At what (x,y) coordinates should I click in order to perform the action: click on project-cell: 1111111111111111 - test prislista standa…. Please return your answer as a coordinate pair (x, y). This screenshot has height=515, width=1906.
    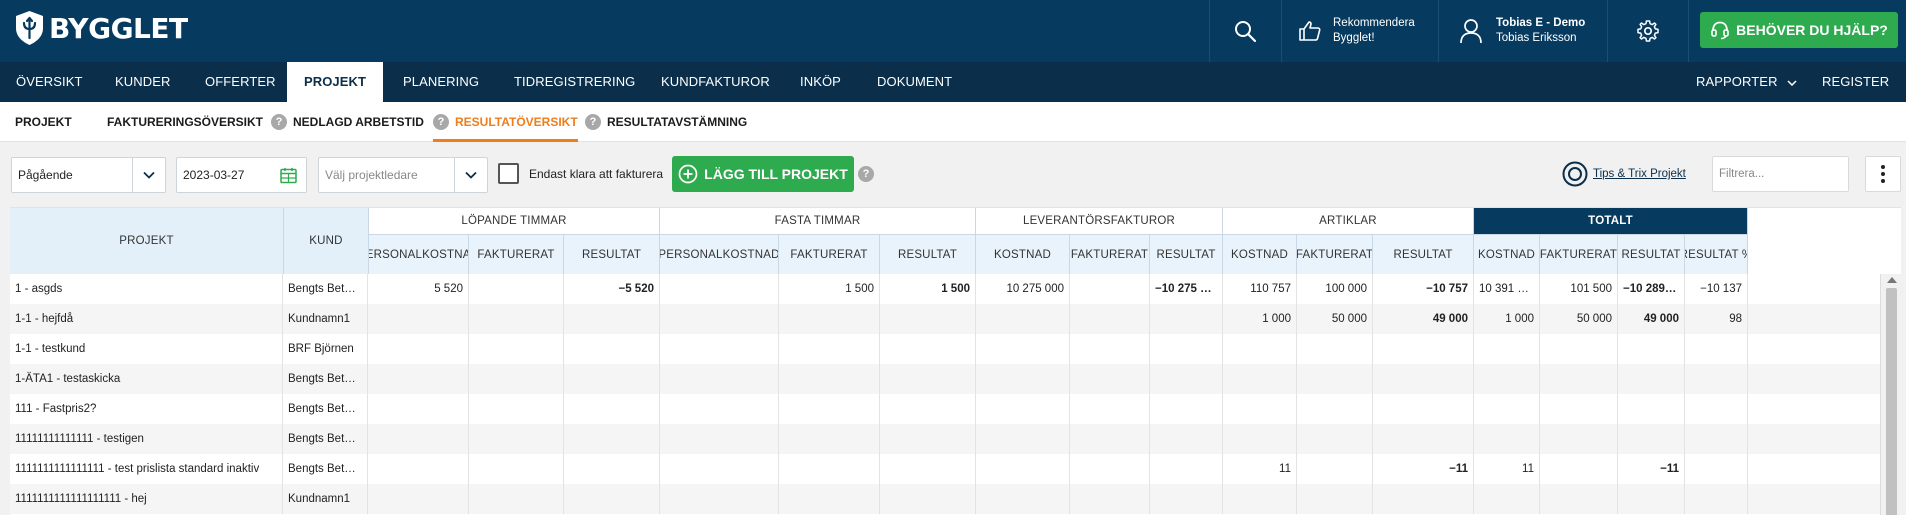
    Looking at the image, I should click on (146, 469).